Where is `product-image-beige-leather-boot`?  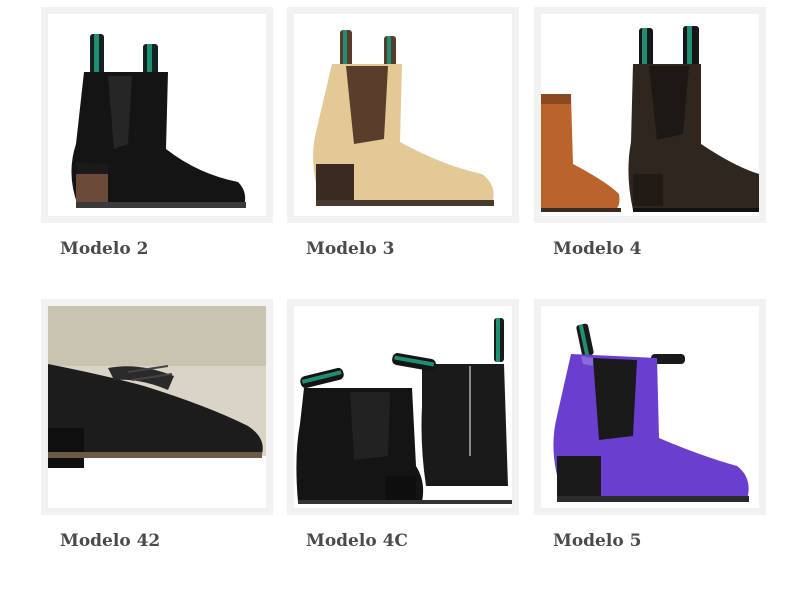 product-image-beige-leather-boot is located at coordinates (403, 115).